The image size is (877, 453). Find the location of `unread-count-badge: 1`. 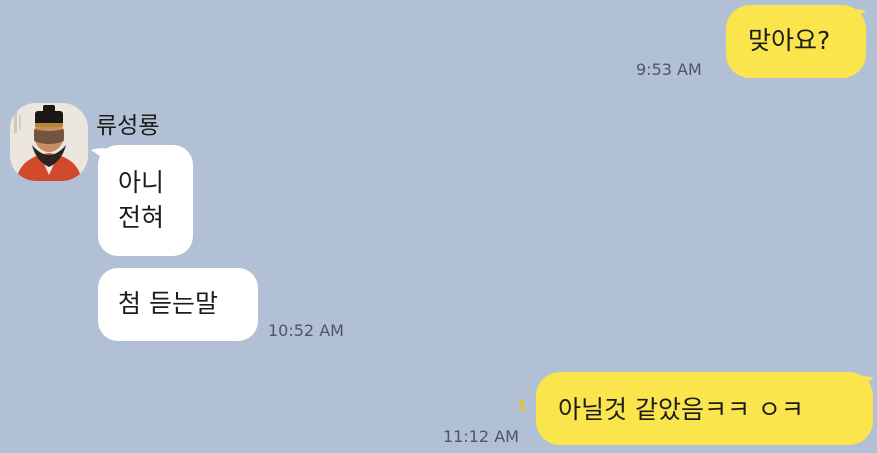

unread-count-badge: 1 is located at coordinates (522, 406).